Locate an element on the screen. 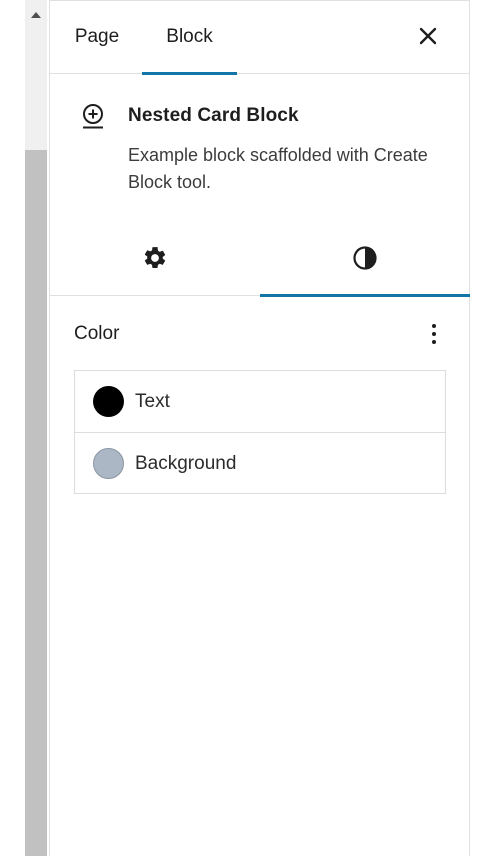 The height and width of the screenshot is (856, 487). inspector-tabs is located at coordinates (260, 258).